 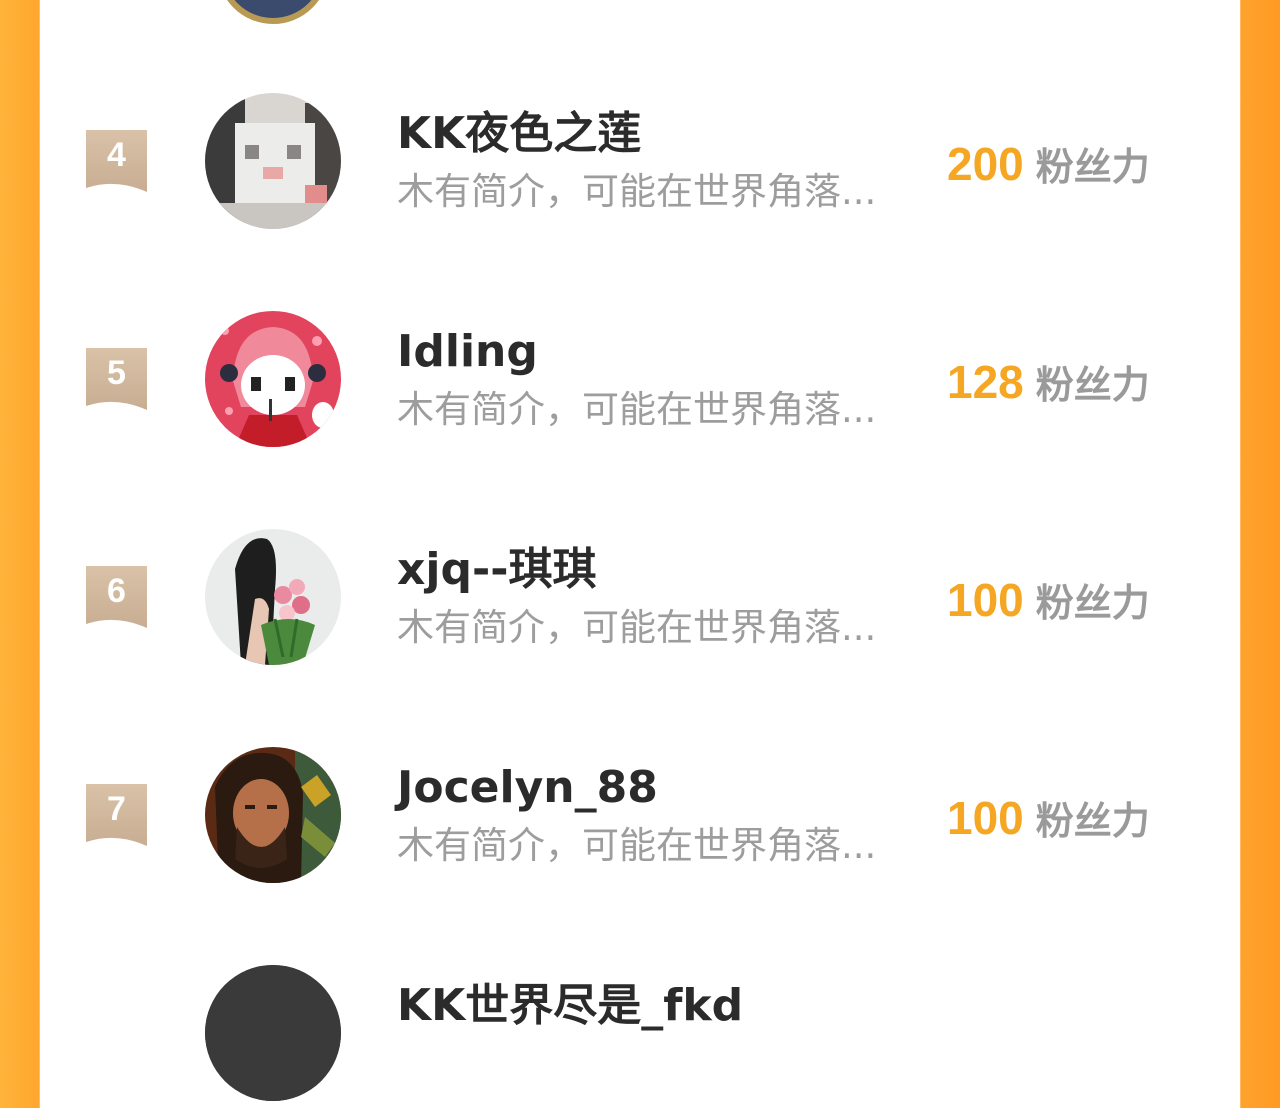 I want to click on avatar-previous-row, so click(x=273, y=12).